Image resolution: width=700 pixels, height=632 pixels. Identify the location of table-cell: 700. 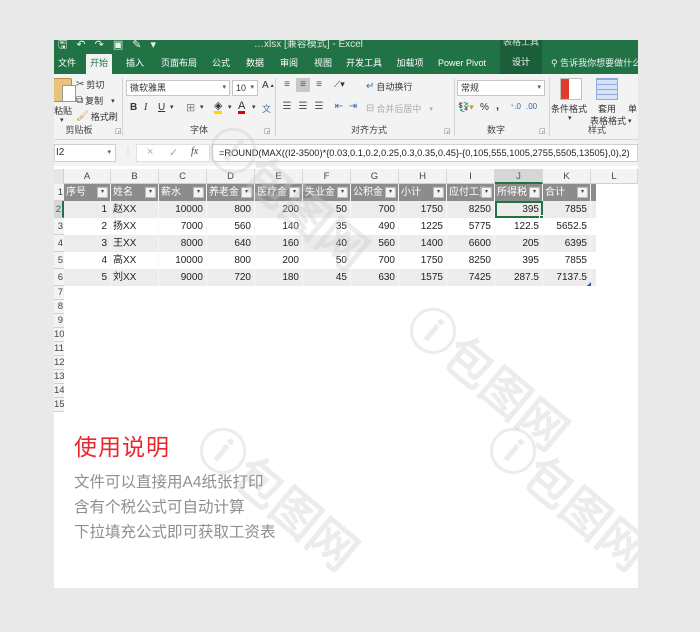
(375, 209).